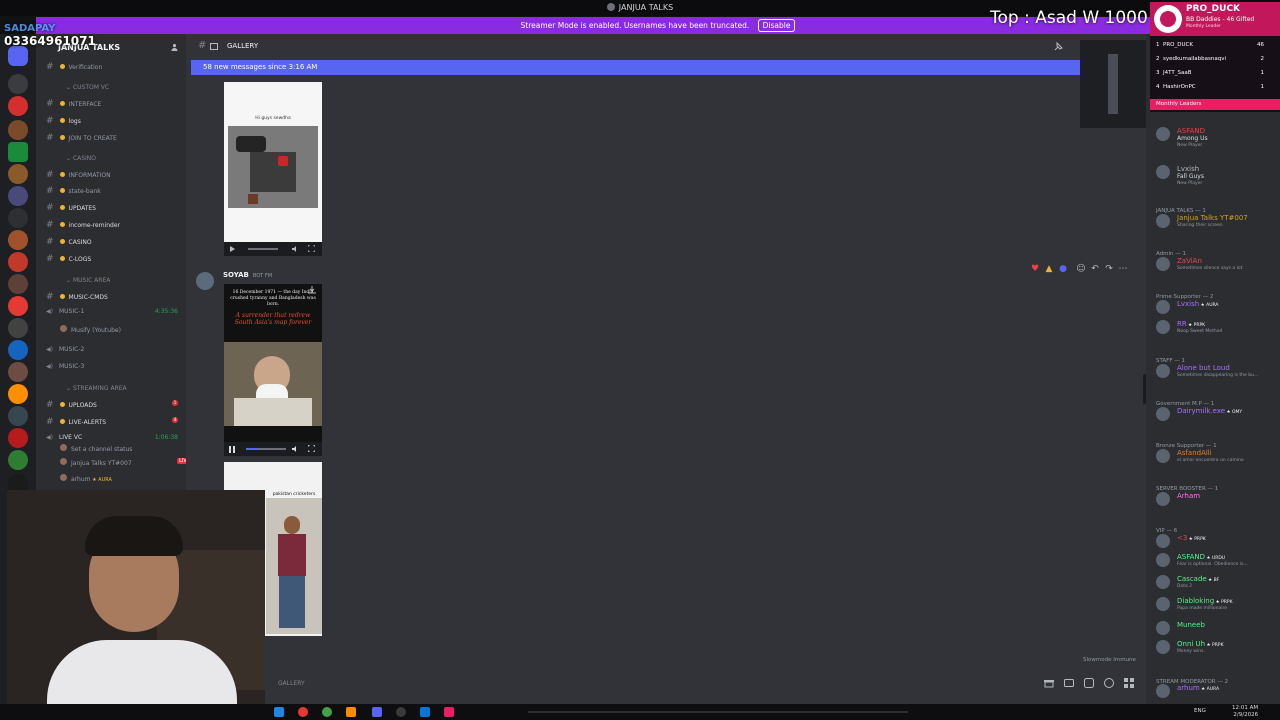 The height and width of the screenshot is (720, 1280). Describe the element at coordinates (1109, 269) in the screenshot. I see `forward-icon: ↷` at that location.